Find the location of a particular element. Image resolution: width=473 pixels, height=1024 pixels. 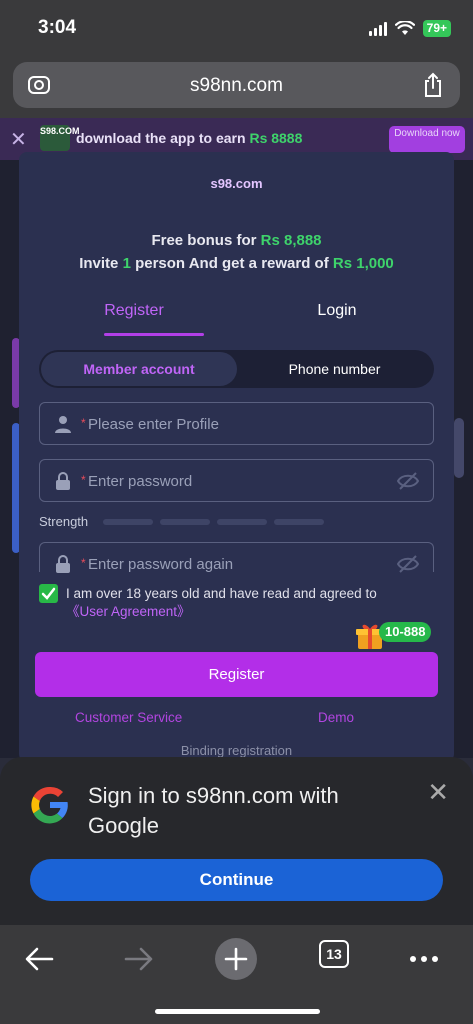

invite-text-a: Invite is located at coordinates (101, 263).